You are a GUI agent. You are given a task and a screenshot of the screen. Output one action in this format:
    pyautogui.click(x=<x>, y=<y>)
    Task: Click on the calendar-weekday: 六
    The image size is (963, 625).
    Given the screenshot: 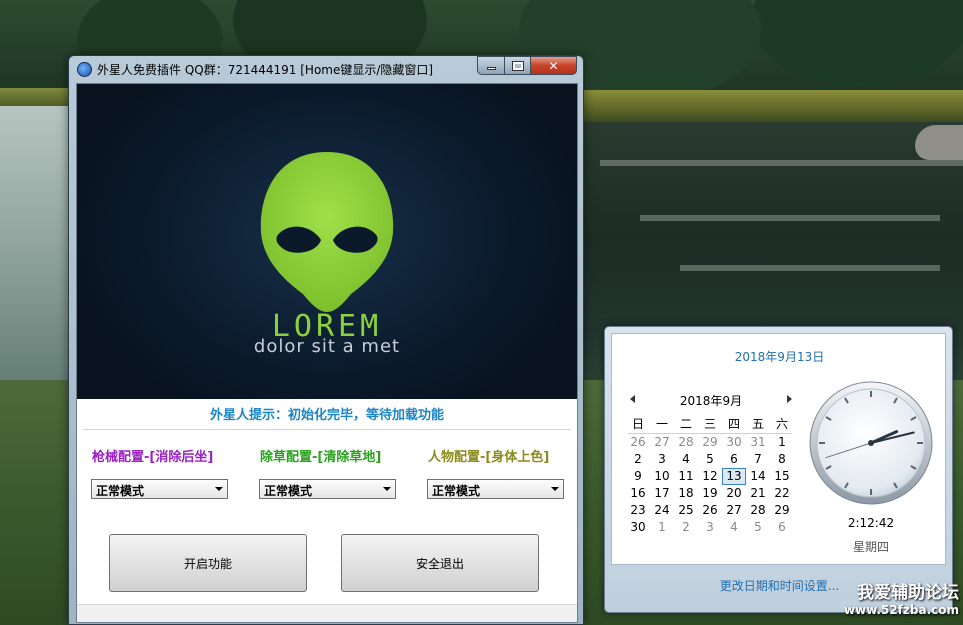 What is the action you would take?
    pyautogui.click(x=781, y=424)
    